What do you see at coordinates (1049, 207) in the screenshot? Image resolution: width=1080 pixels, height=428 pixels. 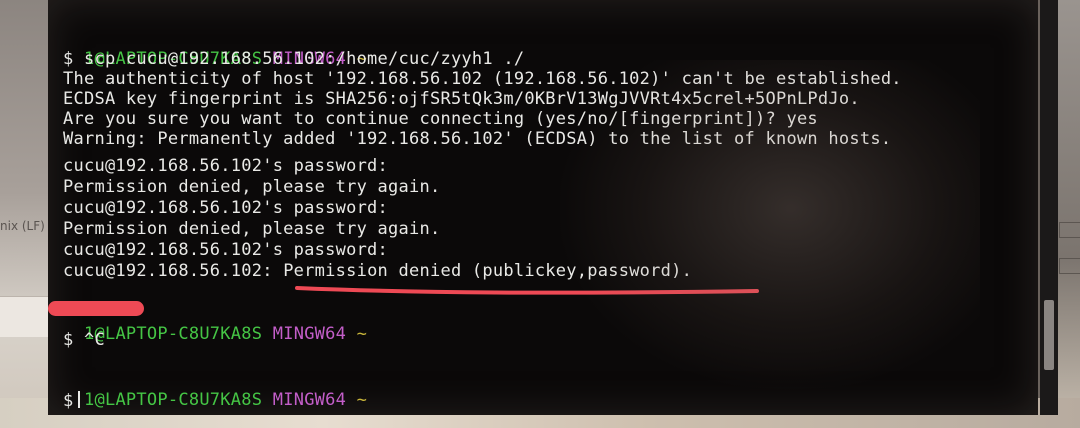 I see `terminal-scrollbar` at bounding box center [1049, 207].